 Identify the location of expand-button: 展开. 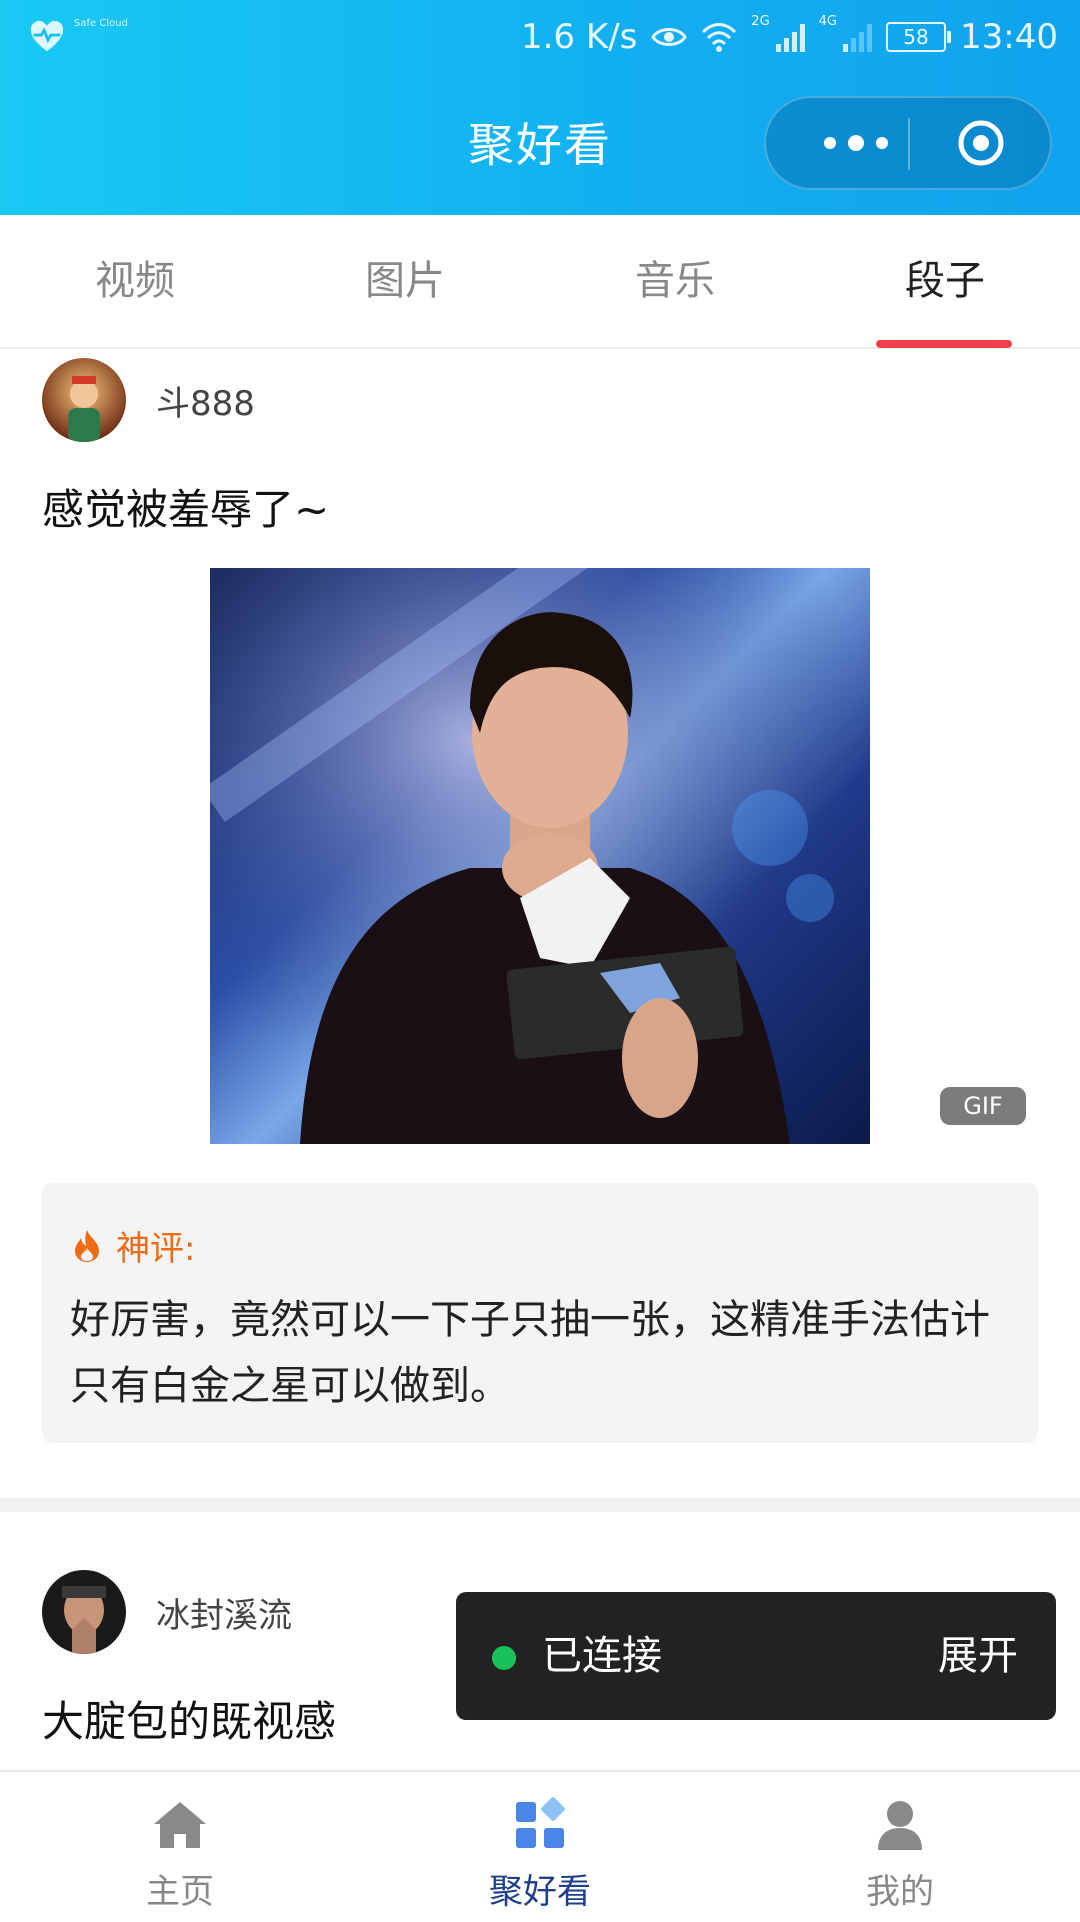
(978, 1656).